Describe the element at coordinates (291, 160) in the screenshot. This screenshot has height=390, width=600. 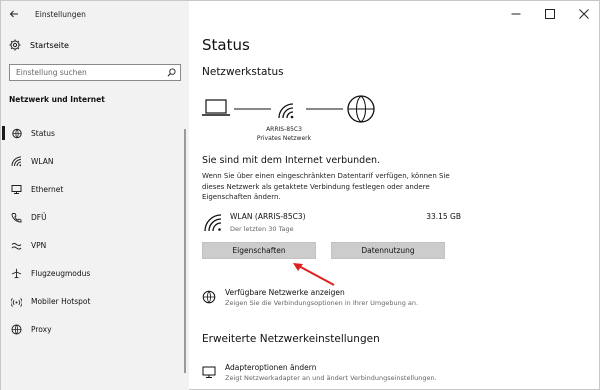
I see `connection-status: Sie sind mit dem Internet verbunden.` at that location.